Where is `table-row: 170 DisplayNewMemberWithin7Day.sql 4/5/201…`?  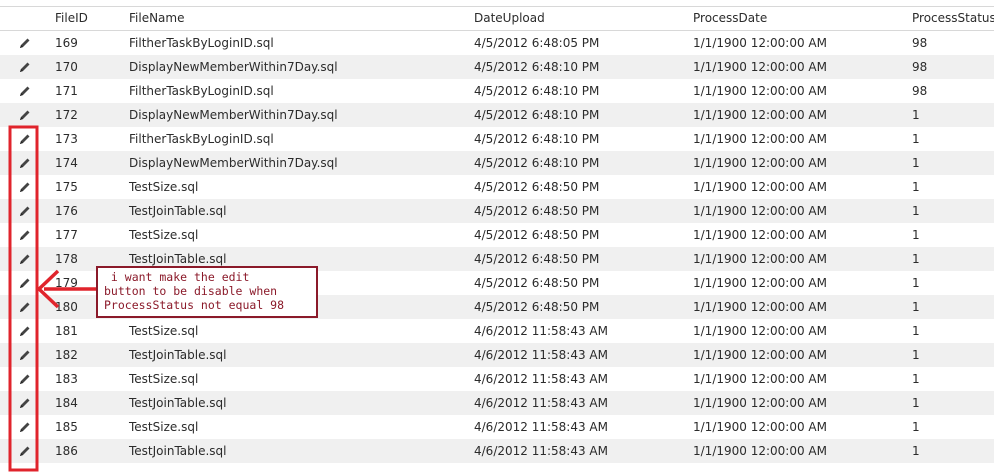 table-row: 170 DisplayNewMemberWithin7Day.sql 4/5/201… is located at coordinates (497, 67).